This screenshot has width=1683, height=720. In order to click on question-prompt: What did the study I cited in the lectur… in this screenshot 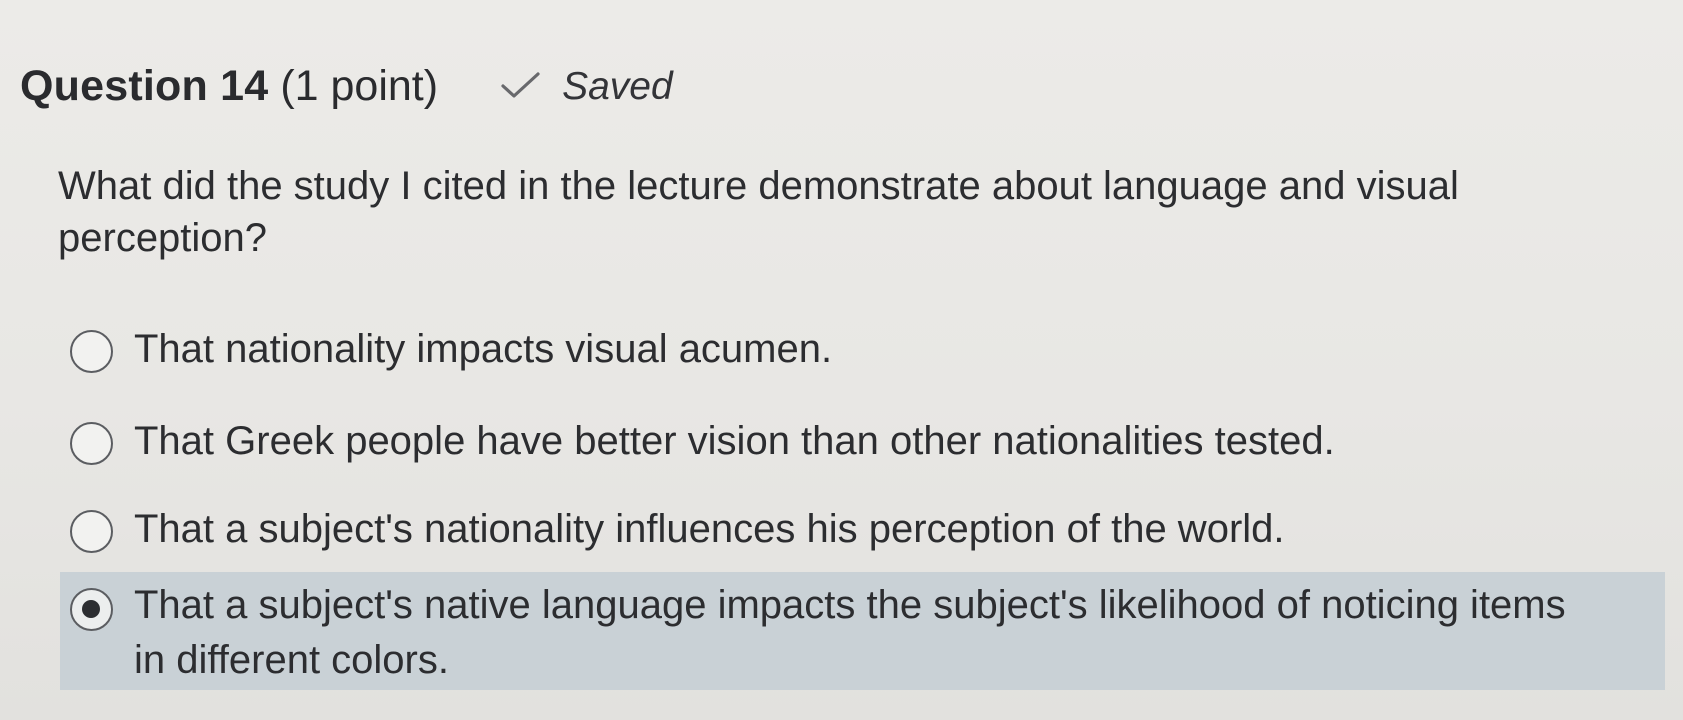, I will do `click(758, 212)`.